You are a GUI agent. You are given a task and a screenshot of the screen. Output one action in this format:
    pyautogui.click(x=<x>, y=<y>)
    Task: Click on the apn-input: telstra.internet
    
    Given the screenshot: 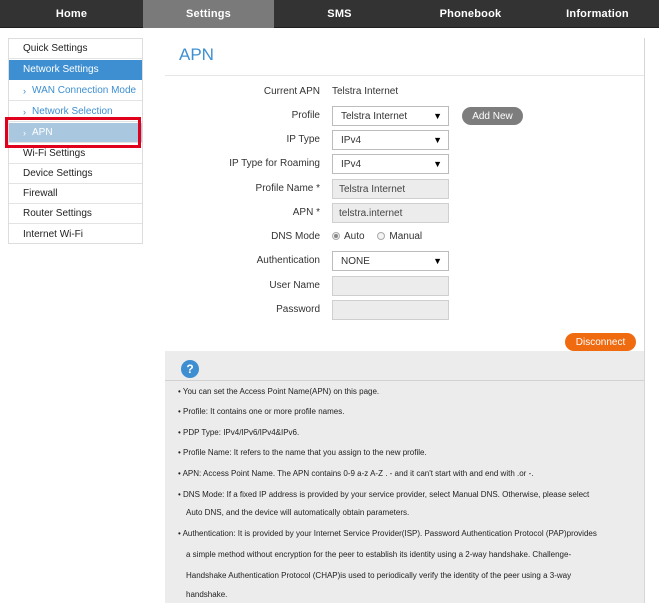 What is the action you would take?
    pyautogui.click(x=390, y=213)
    